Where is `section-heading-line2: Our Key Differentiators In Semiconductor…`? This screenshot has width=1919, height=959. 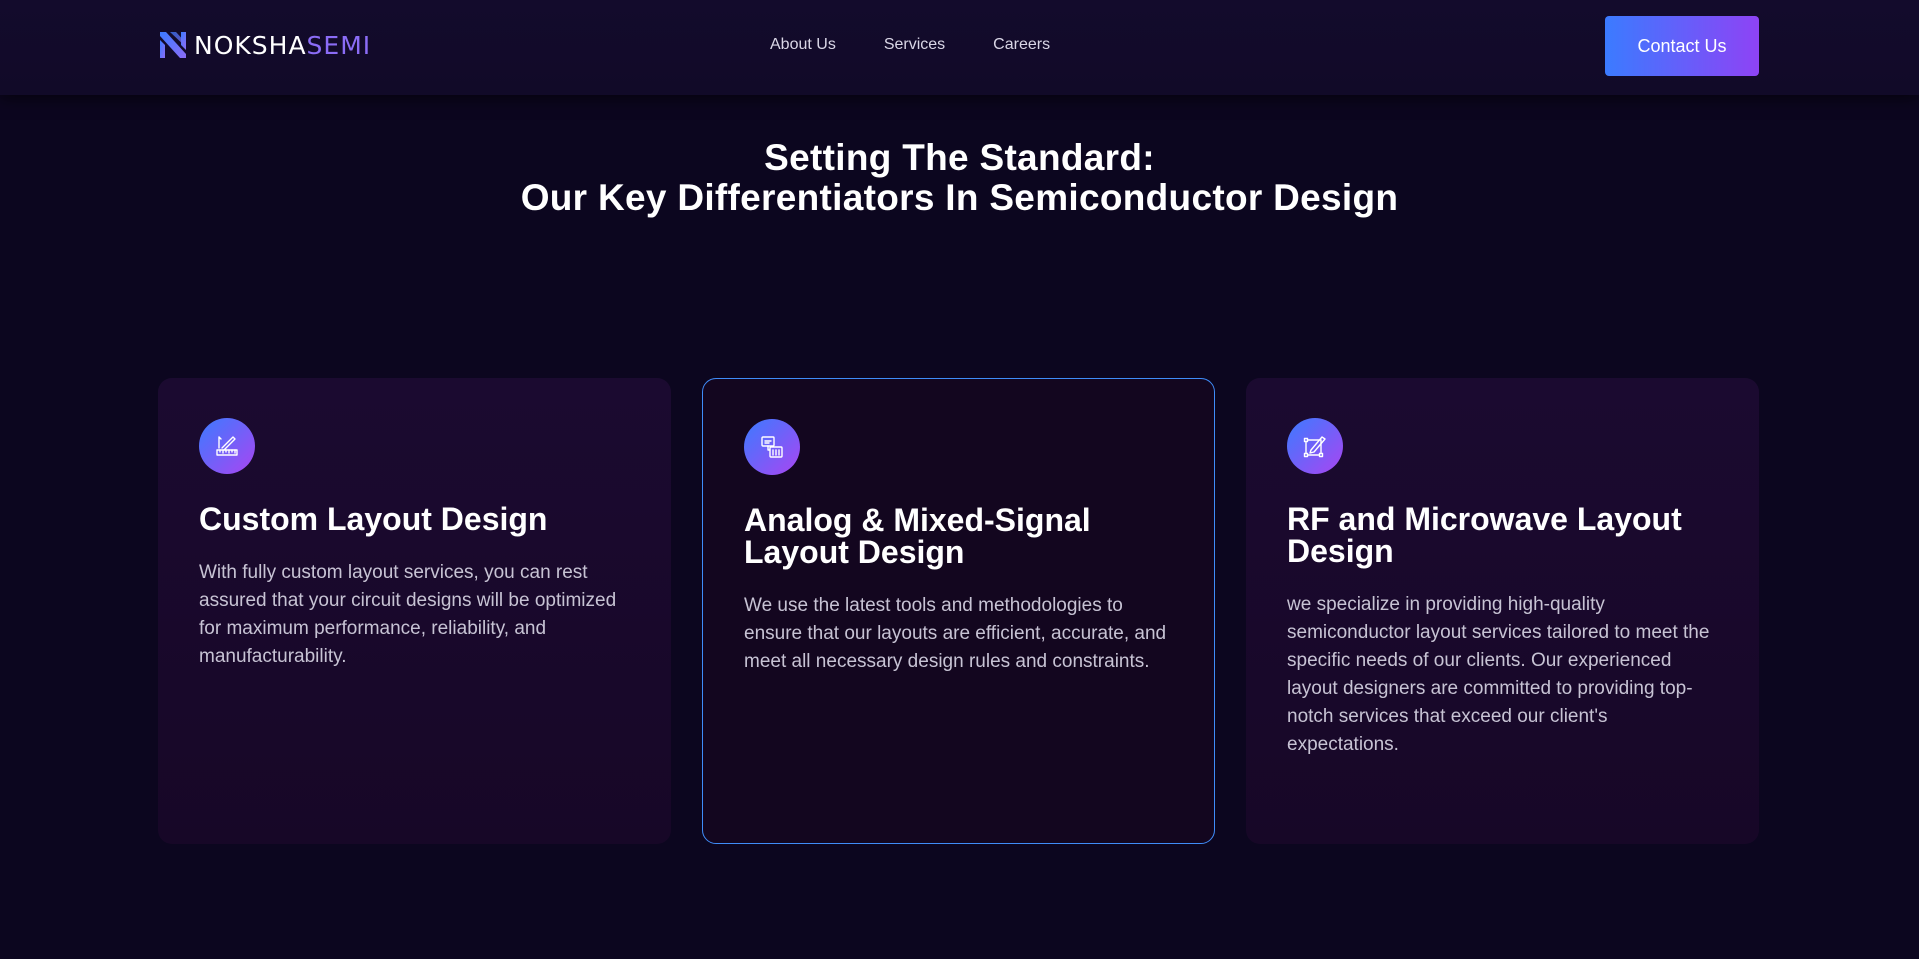
section-heading-line2: Our Key Differentiators In Semiconductor… is located at coordinates (959, 197).